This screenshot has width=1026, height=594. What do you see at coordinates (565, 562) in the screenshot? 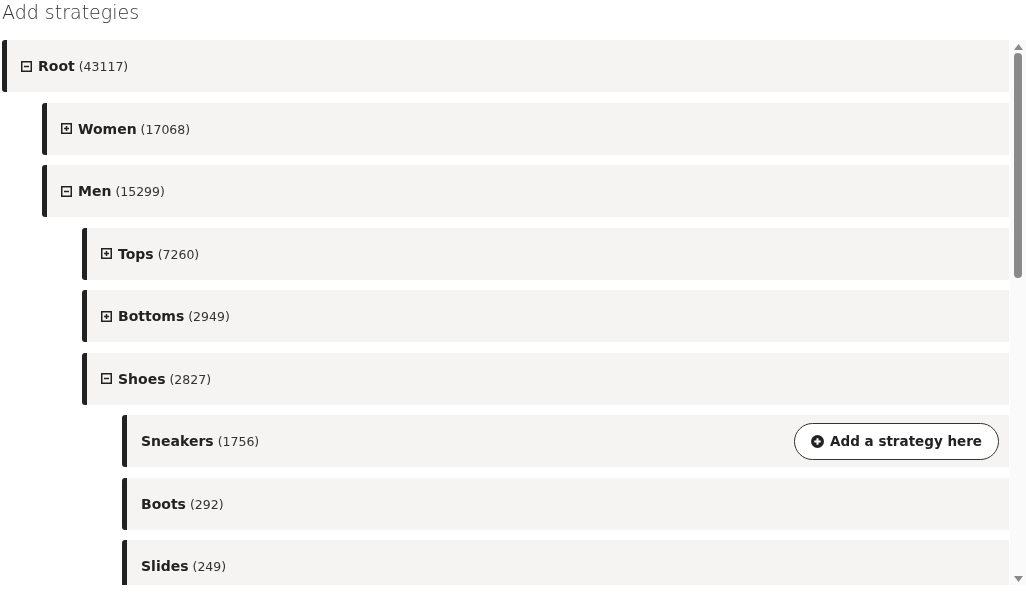
I see `tree-row: Slides (249)` at bounding box center [565, 562].